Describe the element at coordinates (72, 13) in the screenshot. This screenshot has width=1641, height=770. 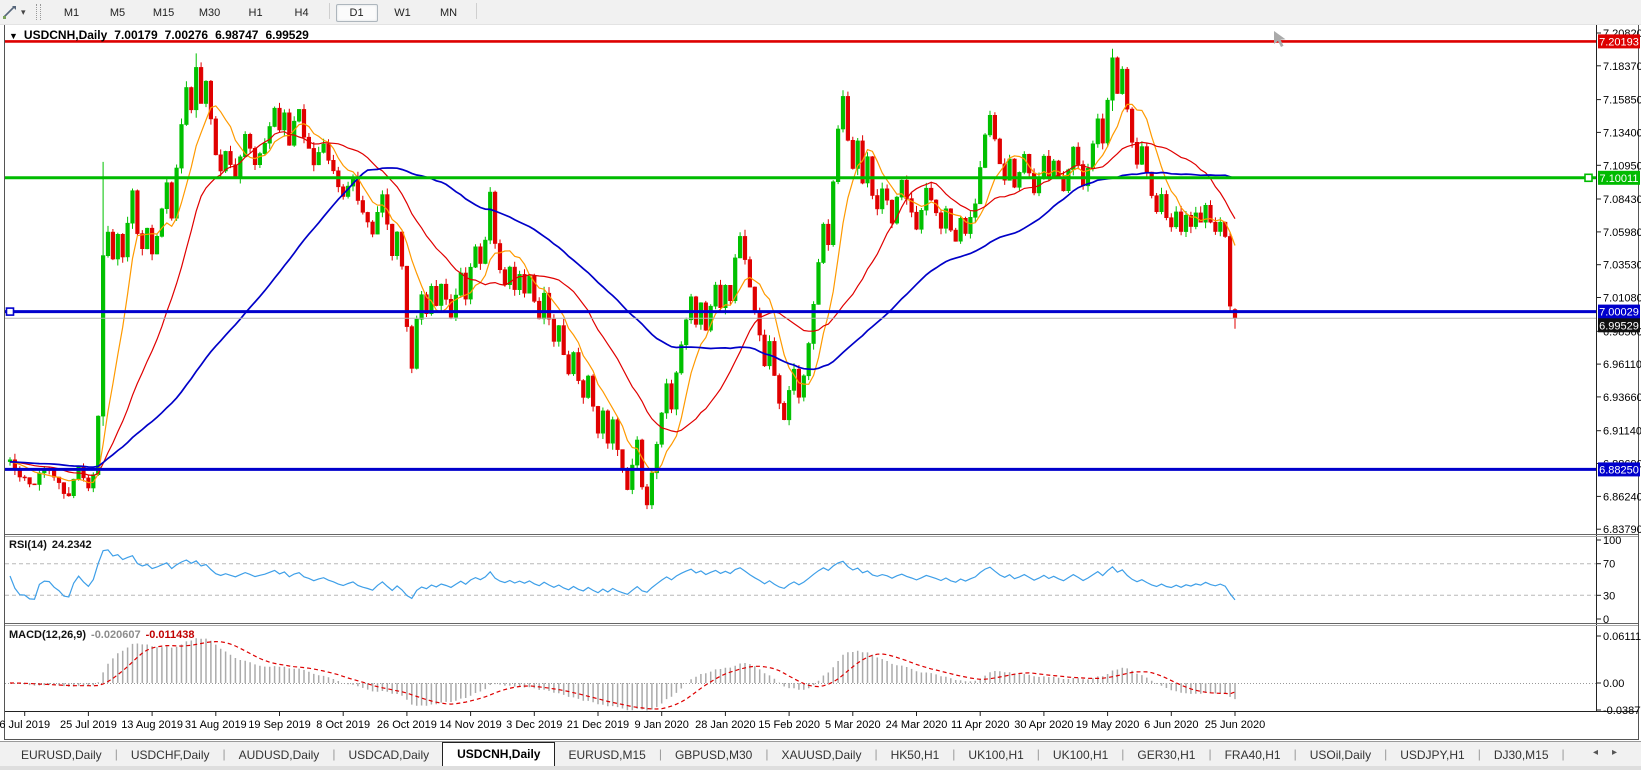
I see `timeframe-button-m1: M1` at that location.